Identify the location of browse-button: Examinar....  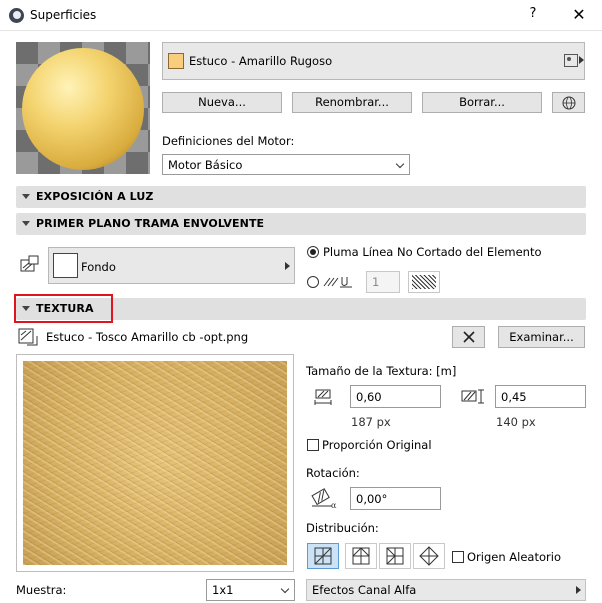
(541, 337).